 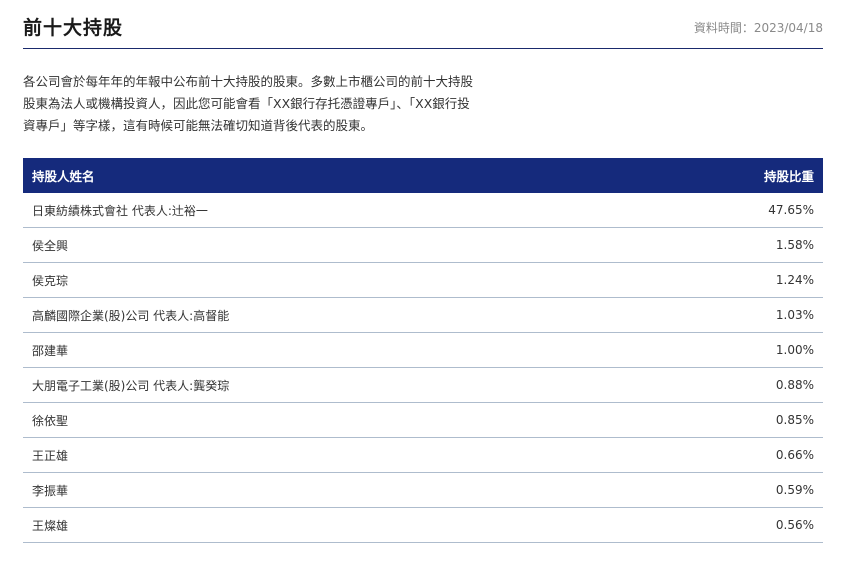 I want to click on section-header: 前十大持股 資料時間：2023/04/18, so click(x=423, y=24).